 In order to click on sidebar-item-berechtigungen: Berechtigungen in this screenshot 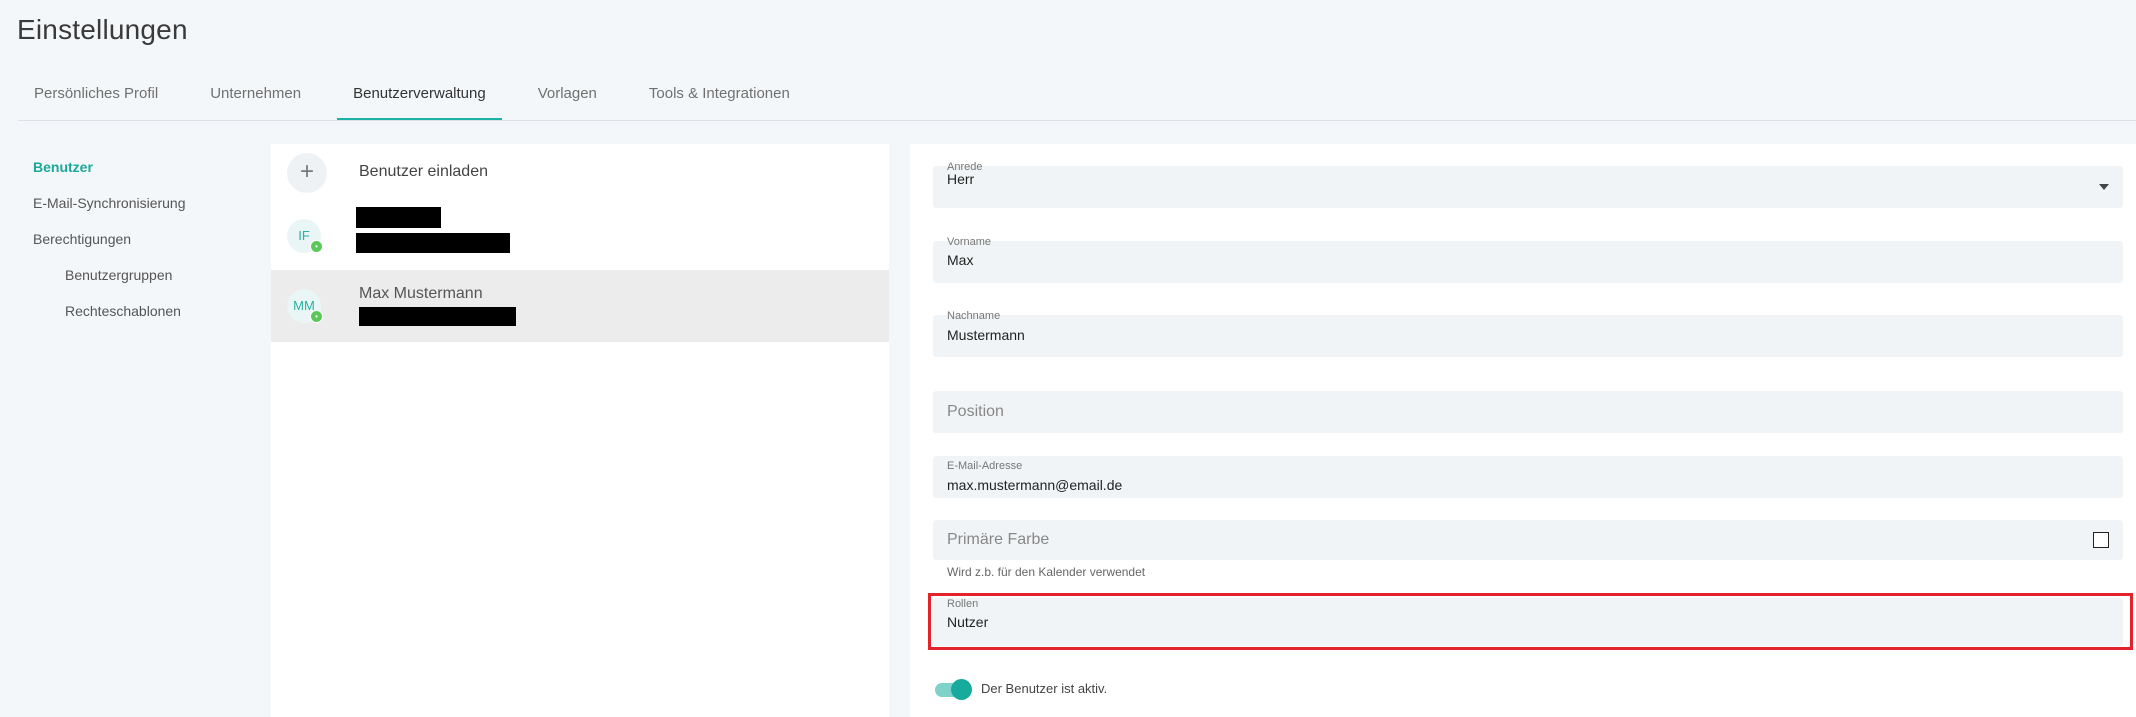, I will do `click(109, 245)`.